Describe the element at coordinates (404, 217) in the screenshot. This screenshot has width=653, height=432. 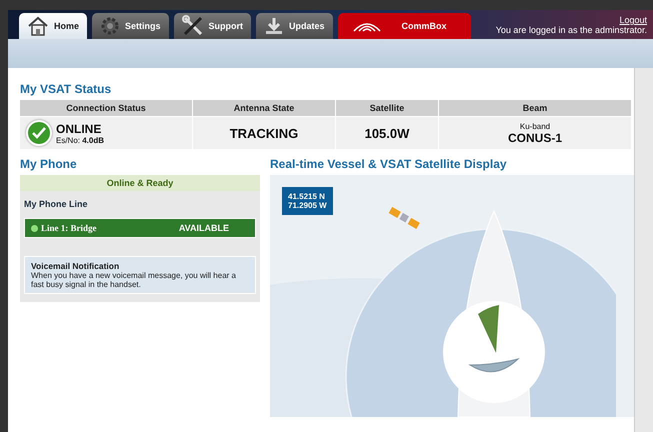
I see `satellite-icon` at that location.